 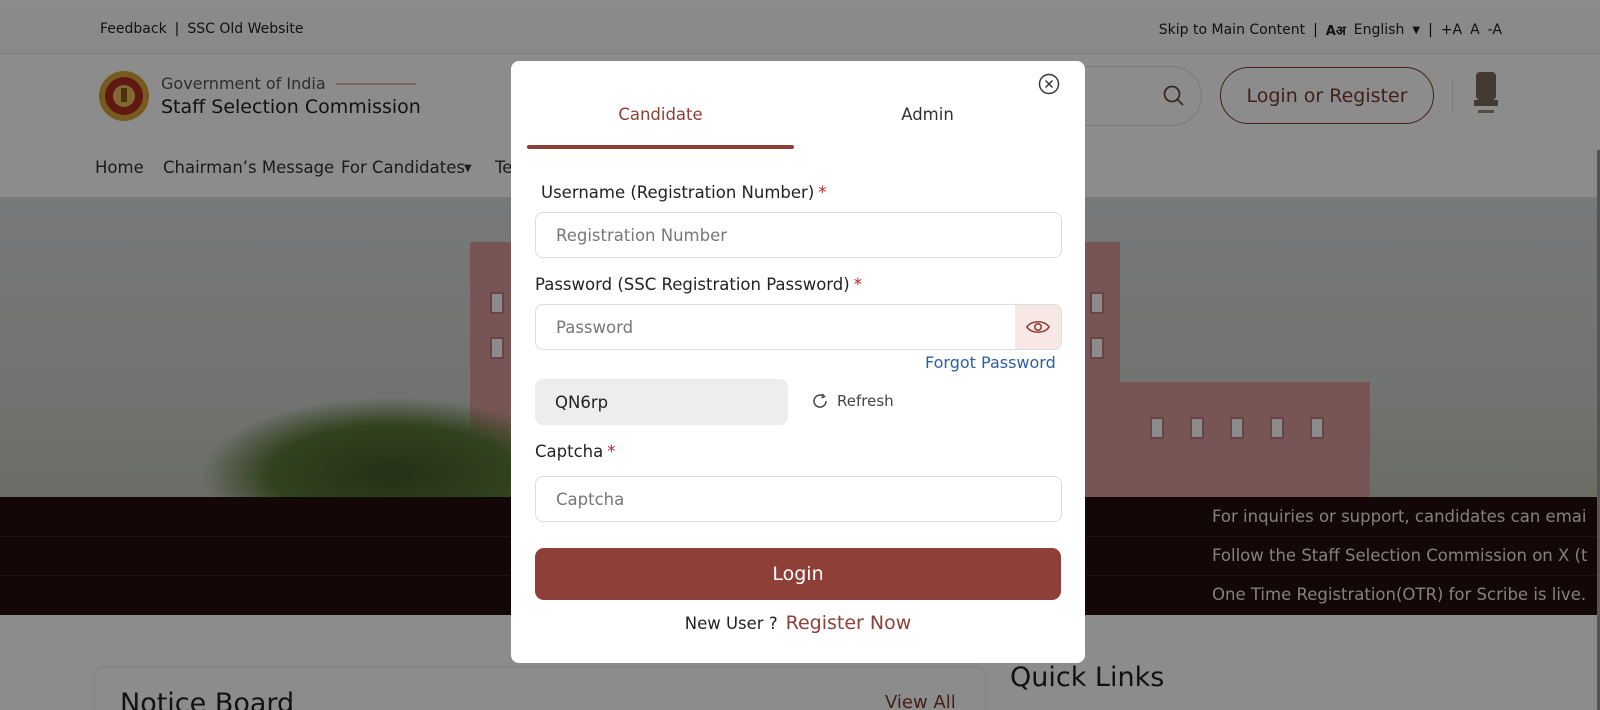 I want to click on password-input, so click(x=776, y=327).